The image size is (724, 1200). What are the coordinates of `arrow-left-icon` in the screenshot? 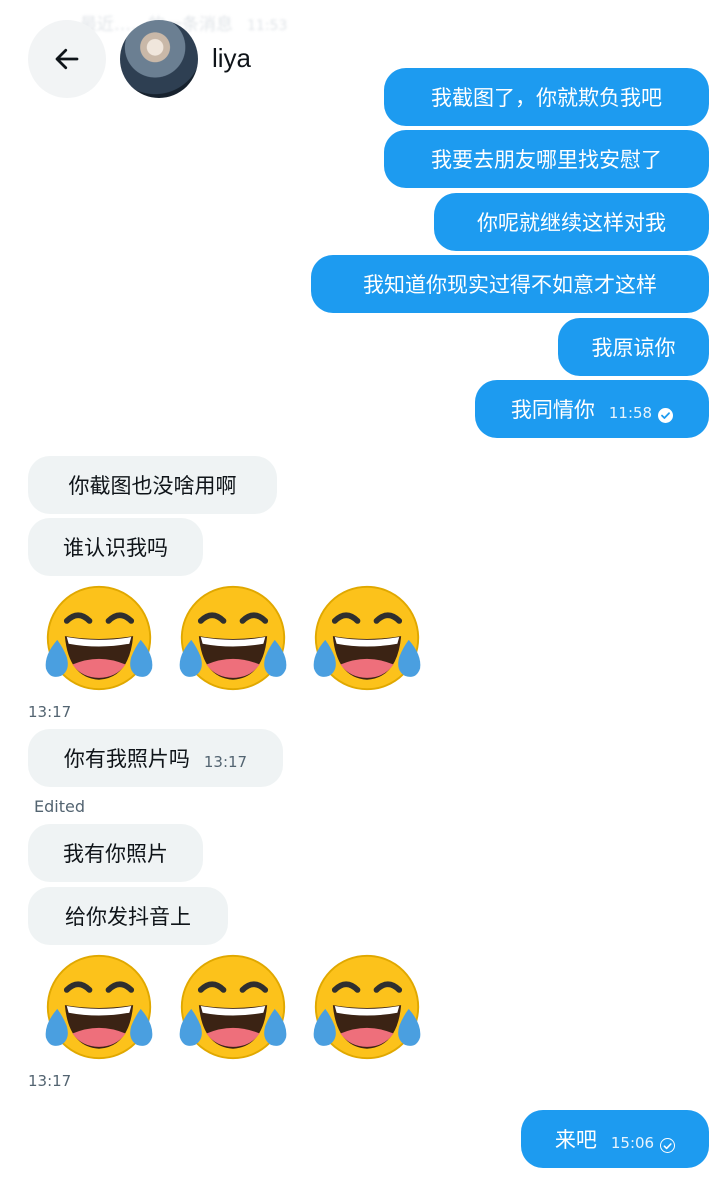 It's located at (67, 59).